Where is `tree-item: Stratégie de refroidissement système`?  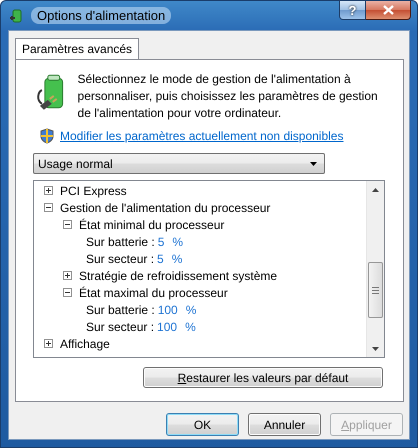 tree-item: Stratégie de refroidissement système is located at coordinates (178, 275).